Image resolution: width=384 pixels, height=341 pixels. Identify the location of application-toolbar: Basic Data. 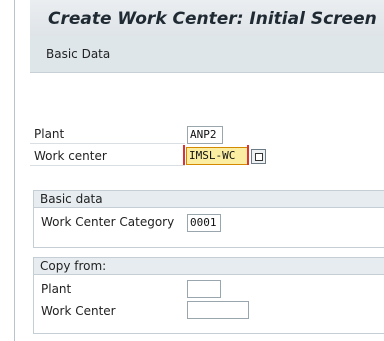
(207, 54).